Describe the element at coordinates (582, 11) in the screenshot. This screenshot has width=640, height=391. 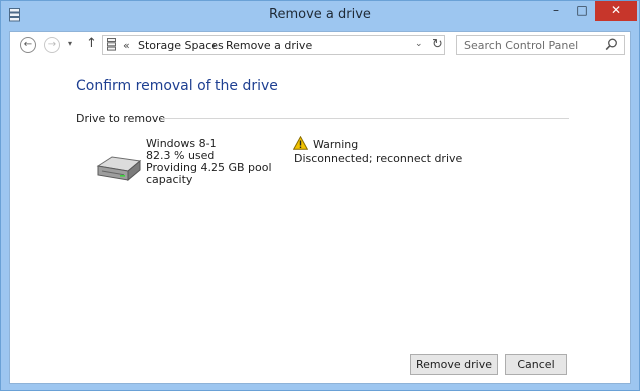
I see `maximize-button: □` at that location.